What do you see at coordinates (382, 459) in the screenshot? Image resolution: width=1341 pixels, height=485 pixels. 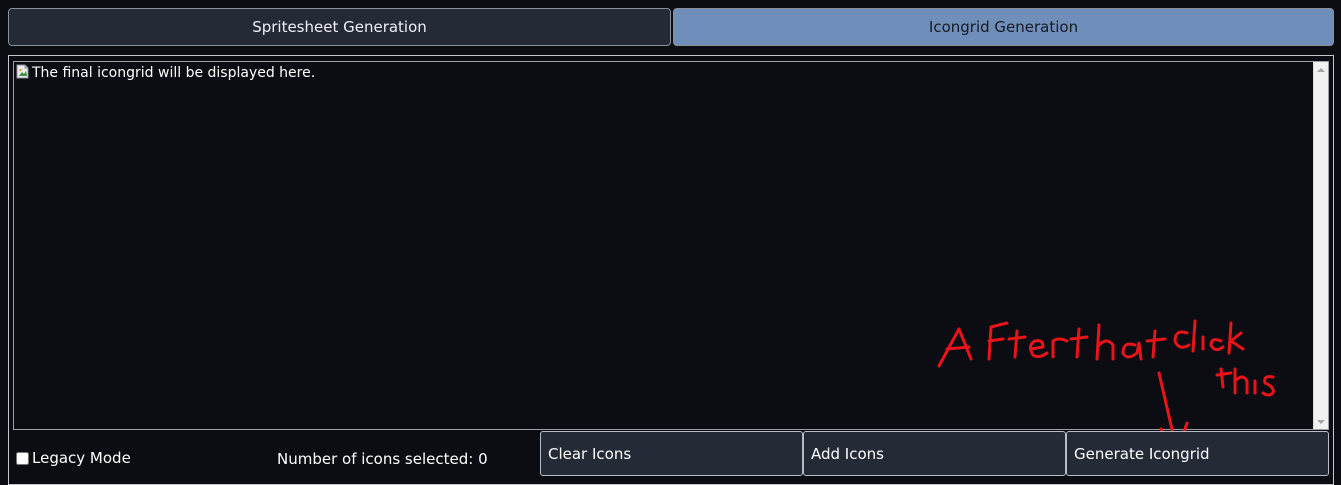 I see `icons-selected-counter: Number of icons selected: 0` at bounding box center [382, 459].